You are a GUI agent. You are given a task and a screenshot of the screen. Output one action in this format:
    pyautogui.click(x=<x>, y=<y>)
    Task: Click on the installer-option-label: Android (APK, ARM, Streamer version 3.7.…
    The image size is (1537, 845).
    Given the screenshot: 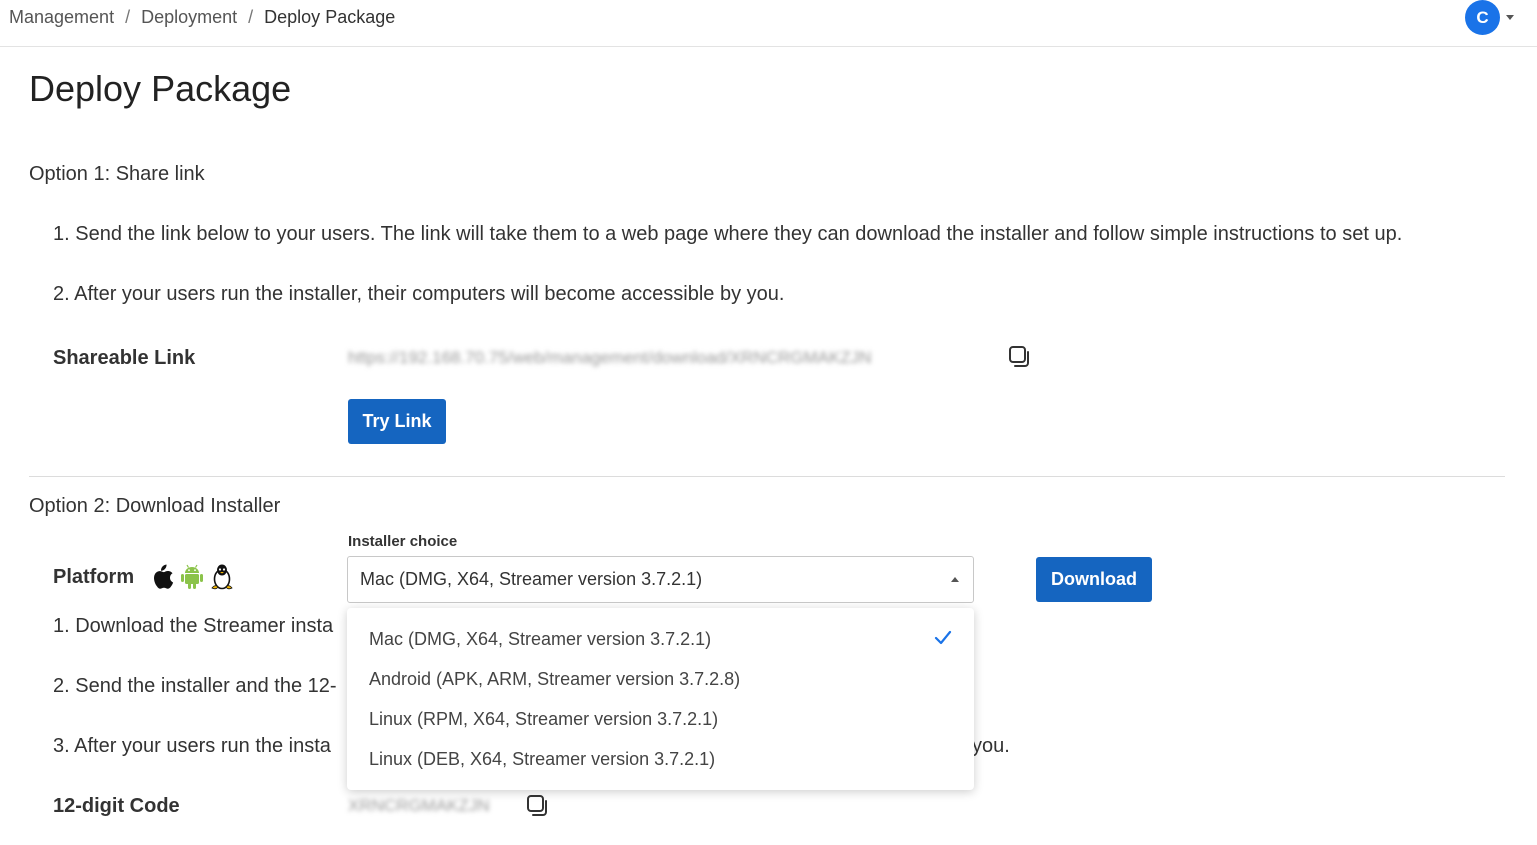 What is the action you would take?
    pyautogui.click(x=555, y=678)
    